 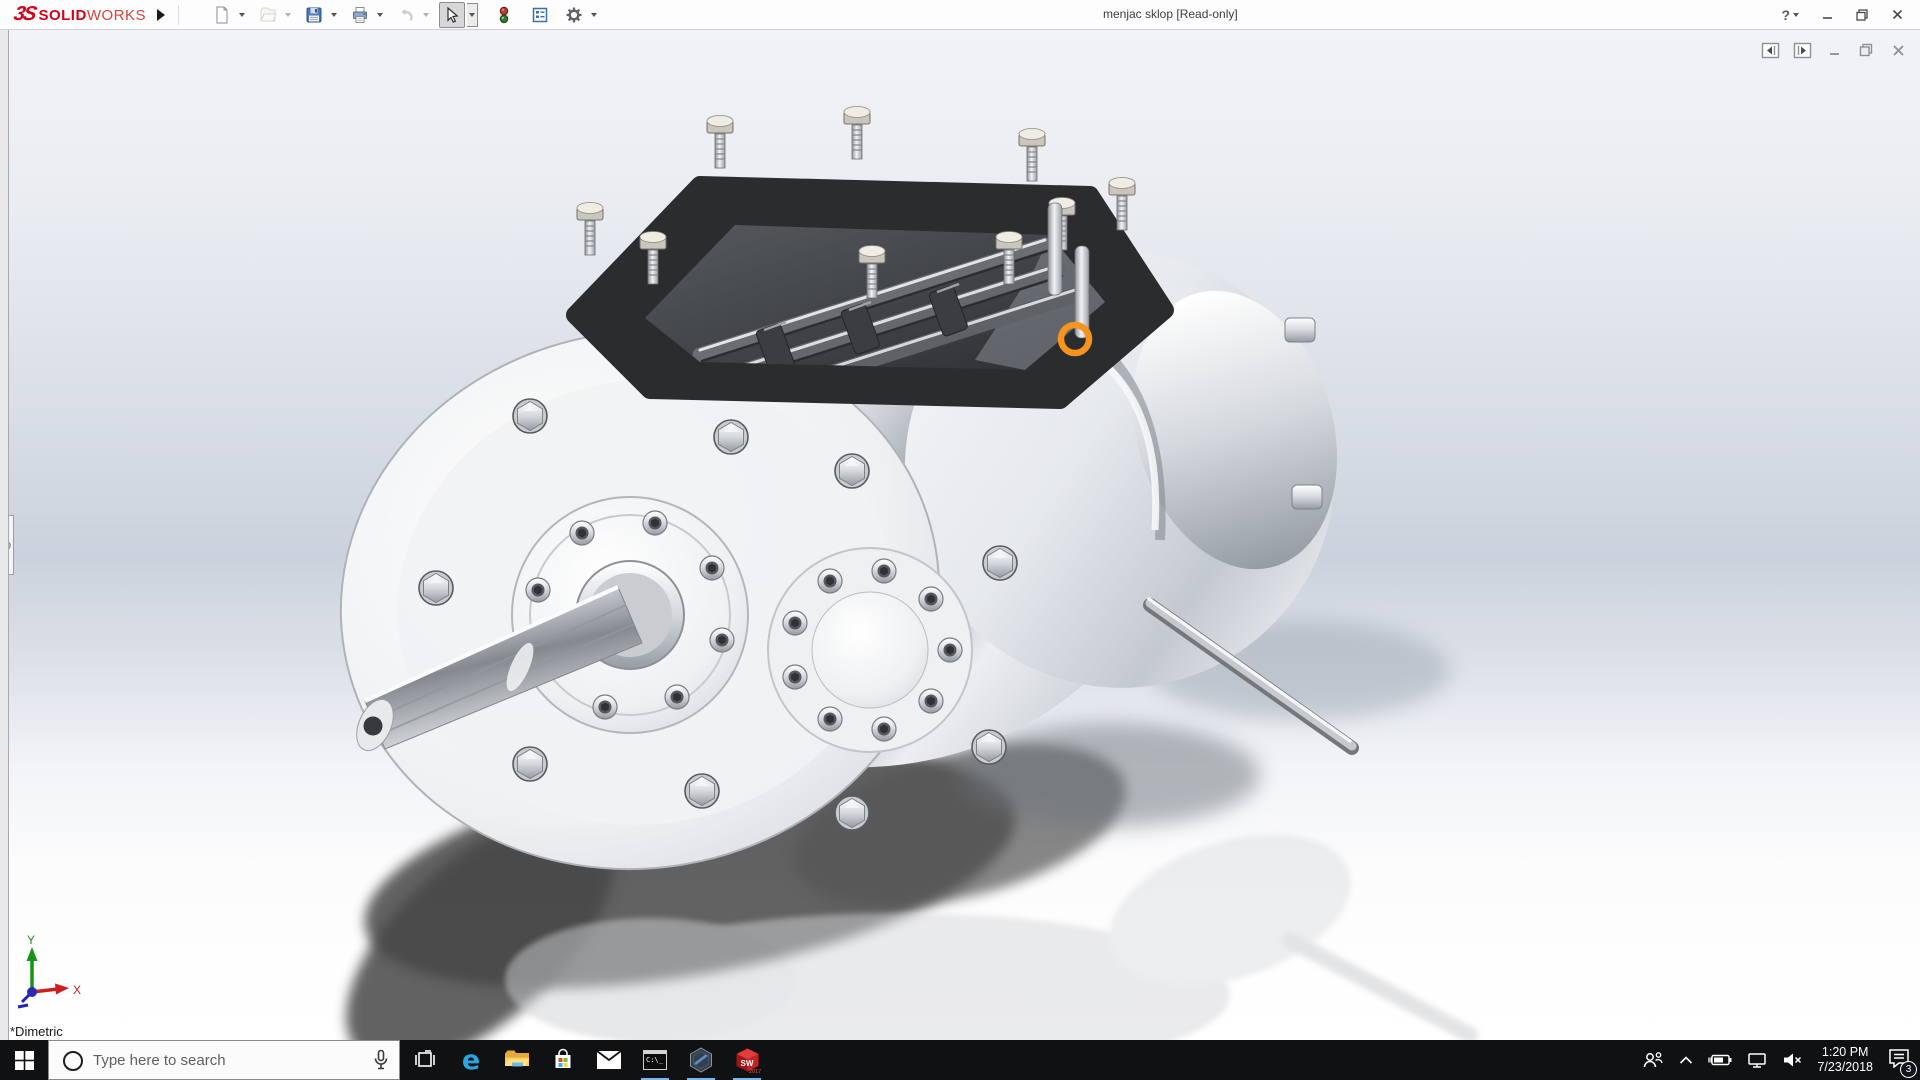 I want to click on edge-icon: e, so click(x=471, y=1060).